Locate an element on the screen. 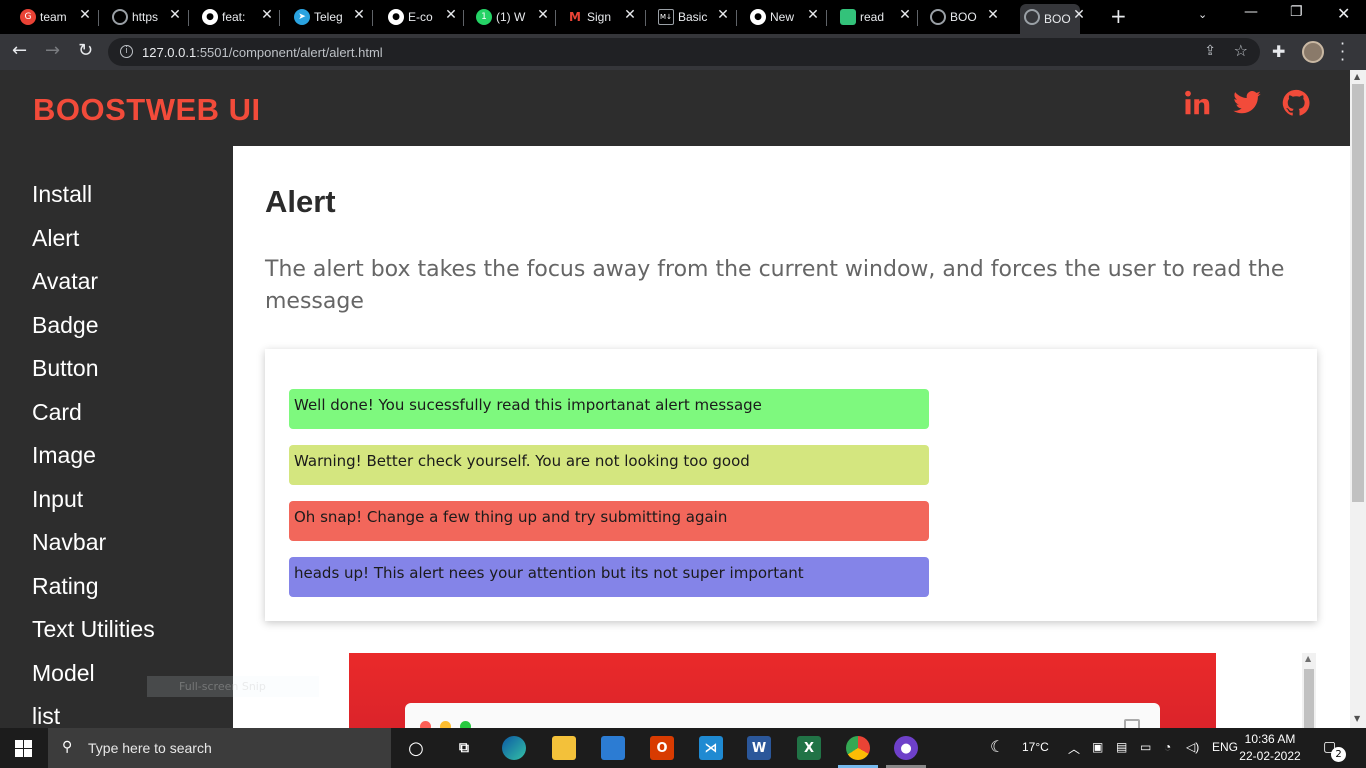 This screenshot has height=768, width=1366. page-scrollbar: ▲ ▼ is located at coordinates (1358, 399).